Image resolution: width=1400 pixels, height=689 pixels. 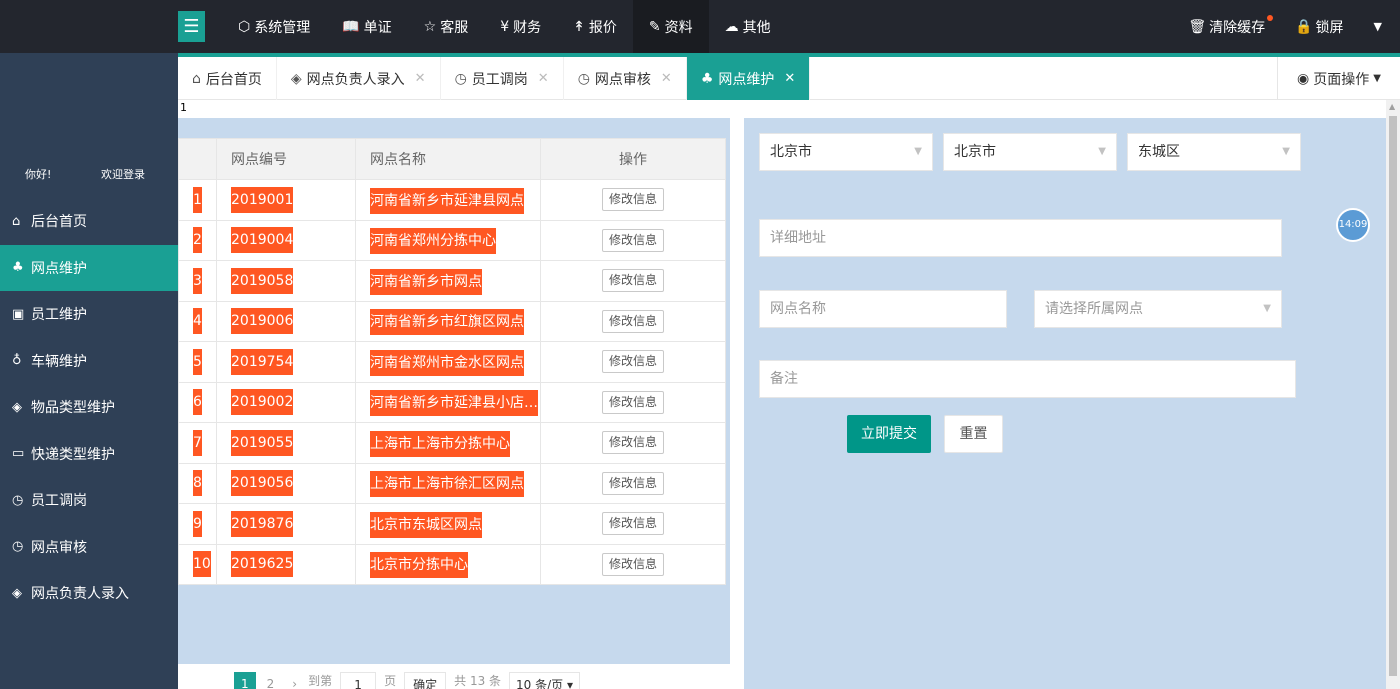 What do you see at coordinates (1197, 26) in the screenshot?
I see `trash-icon: 🗑` at bounding box center [1197, 26].